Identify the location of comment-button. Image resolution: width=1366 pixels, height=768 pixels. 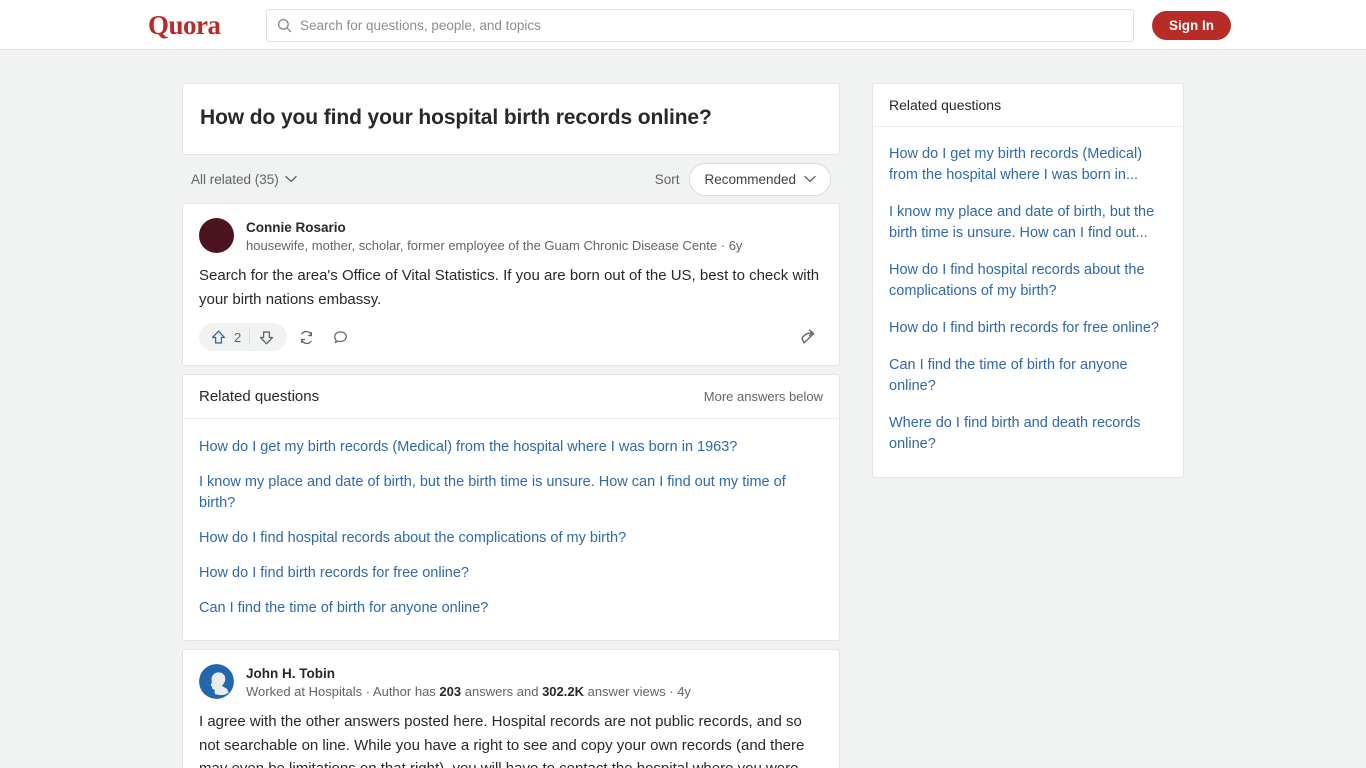
(340, 337).